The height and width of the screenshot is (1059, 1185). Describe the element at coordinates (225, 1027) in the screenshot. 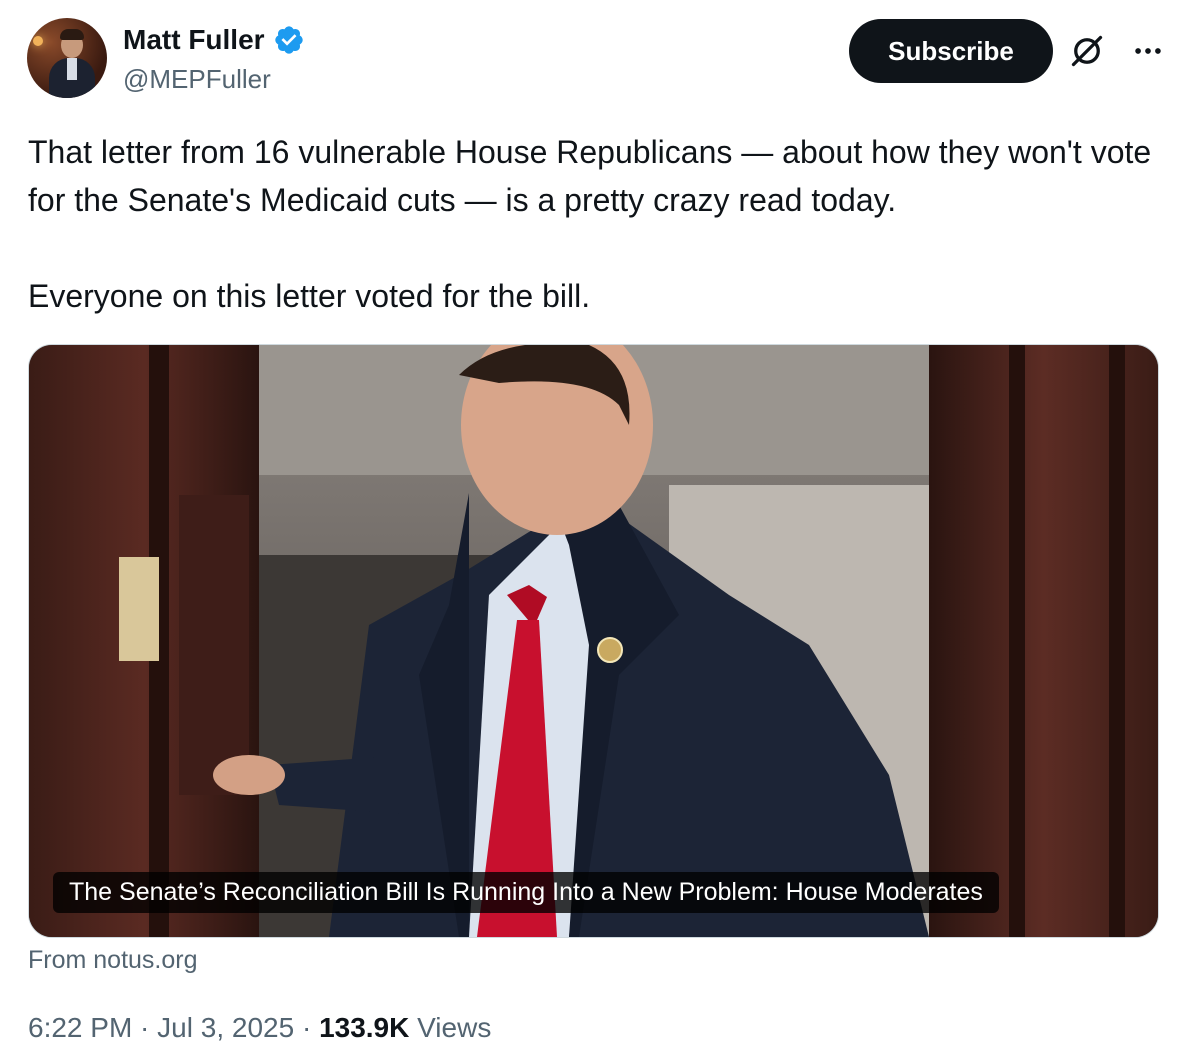

I see `tweet-date: Jul 3, 2025` at that location.